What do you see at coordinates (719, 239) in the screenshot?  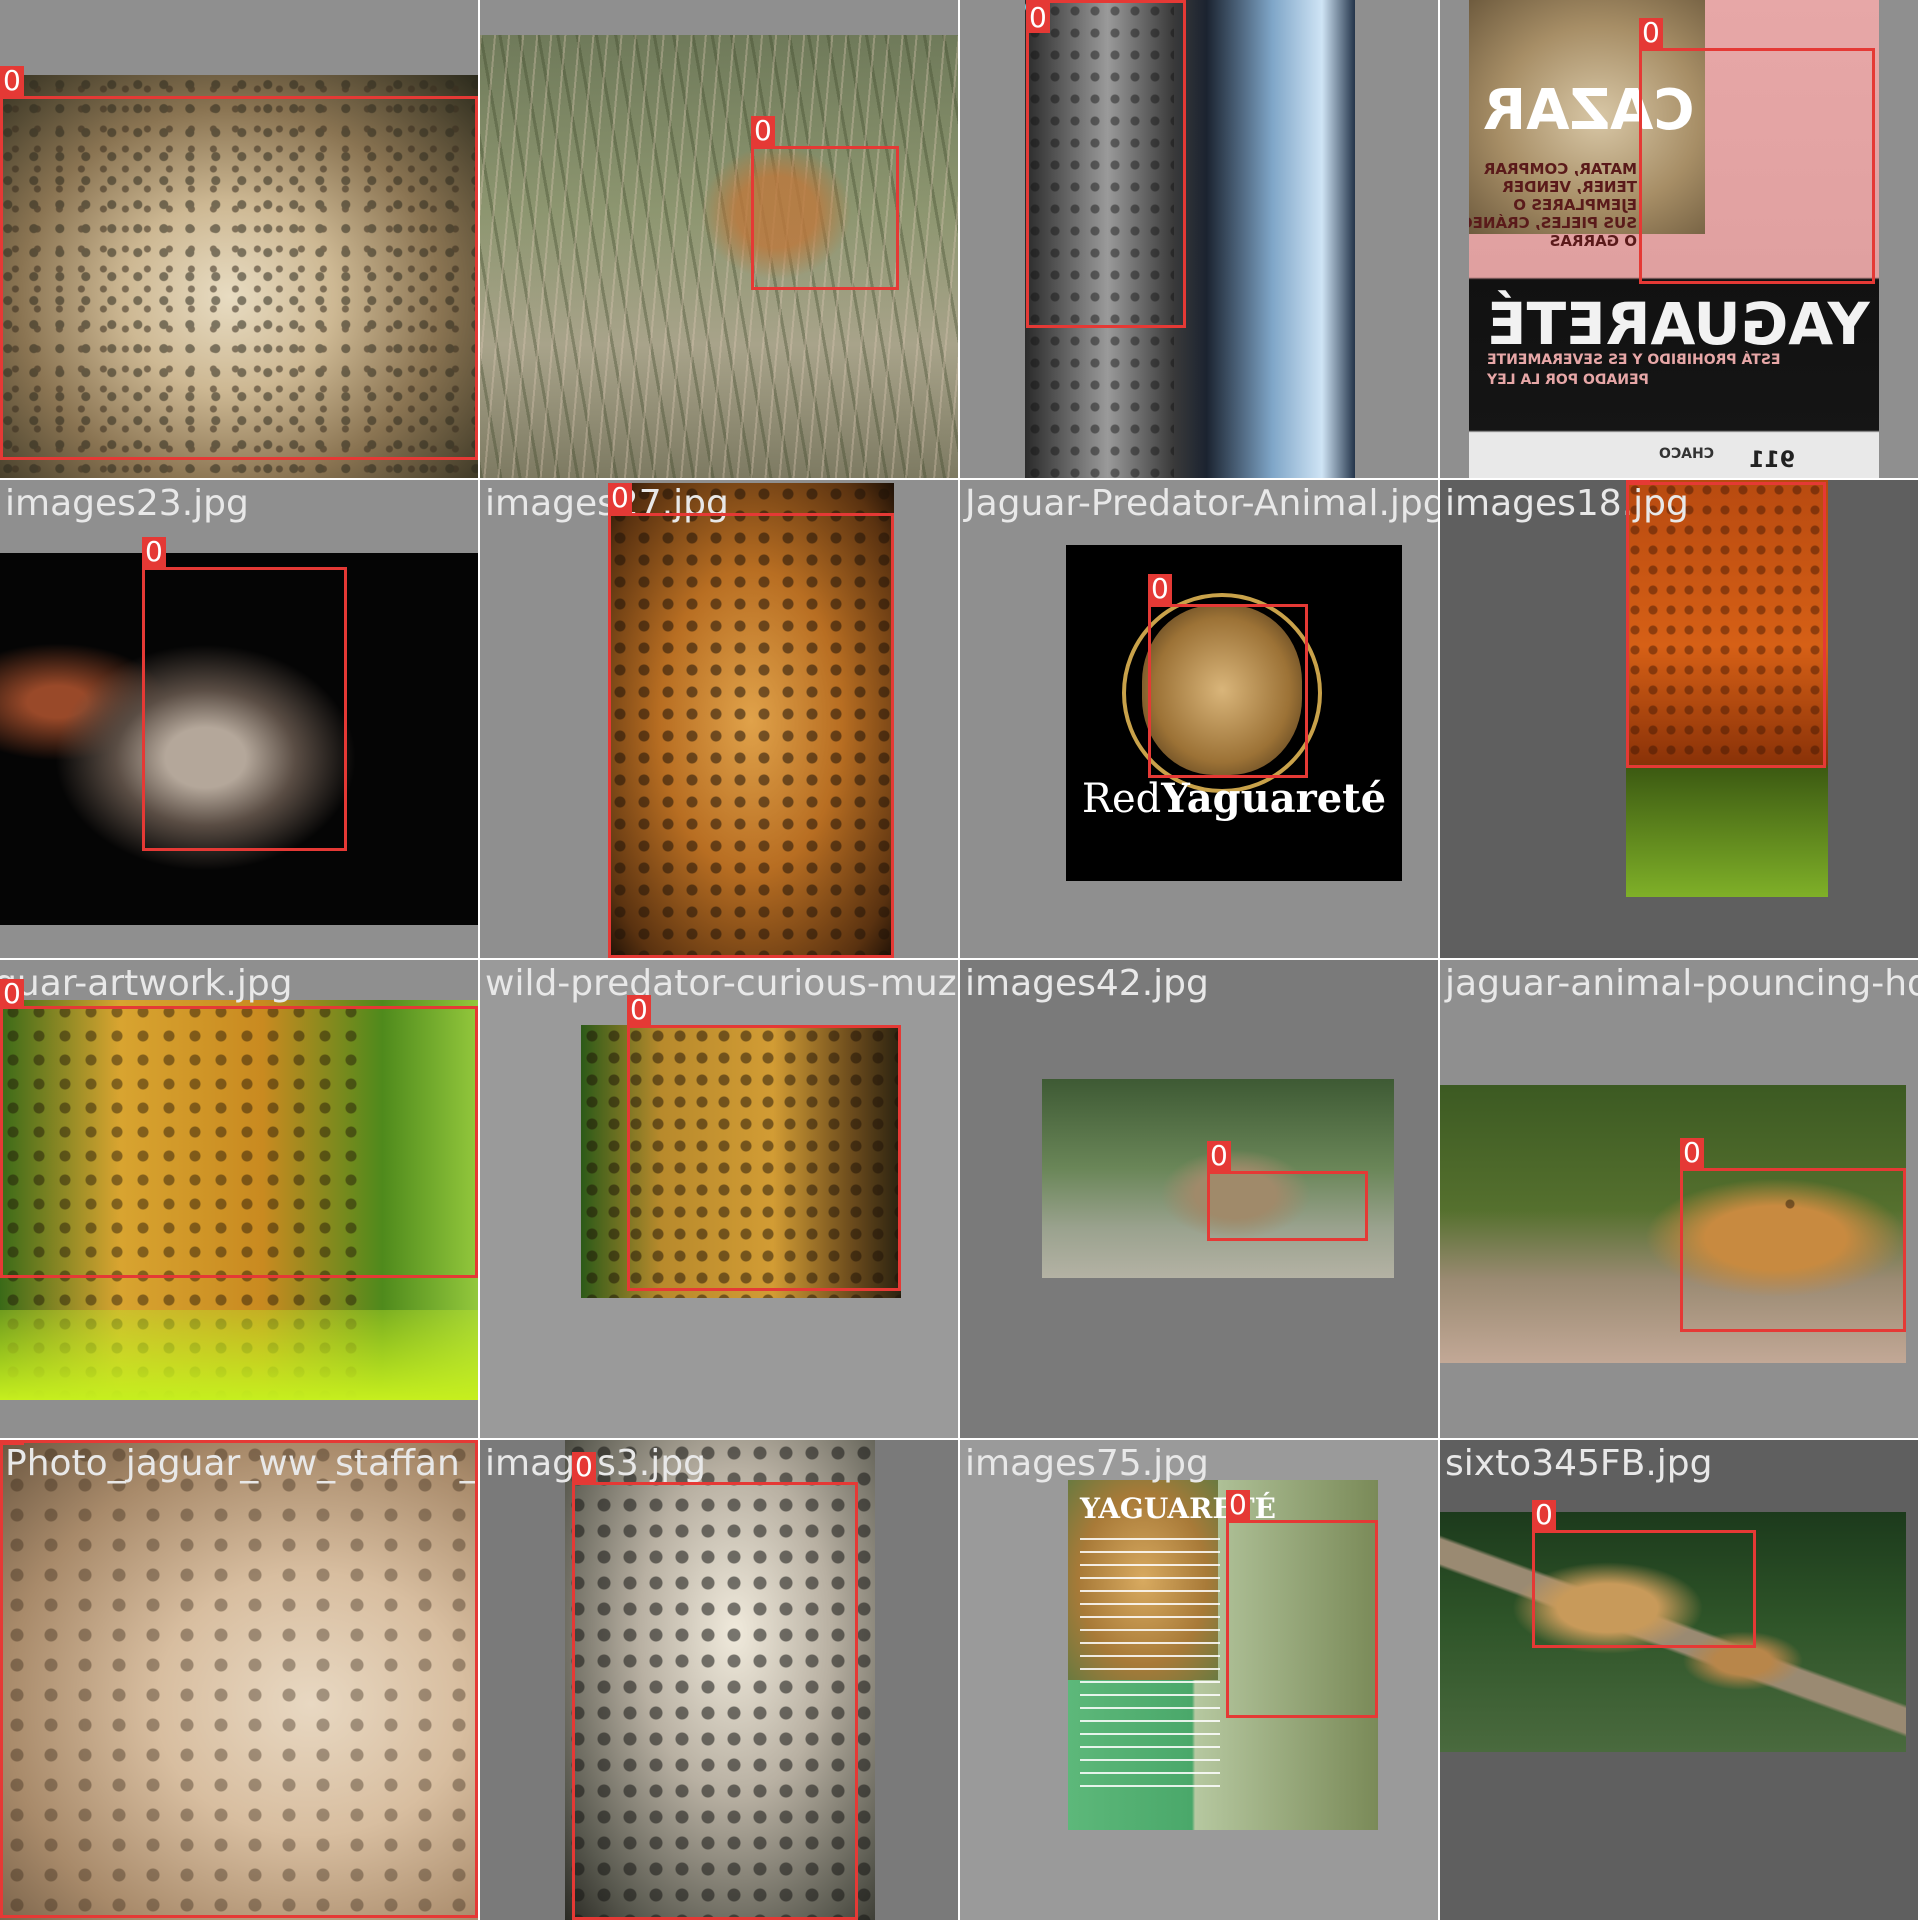 I see `tile-2: 0` at bounding box center [719, 239].